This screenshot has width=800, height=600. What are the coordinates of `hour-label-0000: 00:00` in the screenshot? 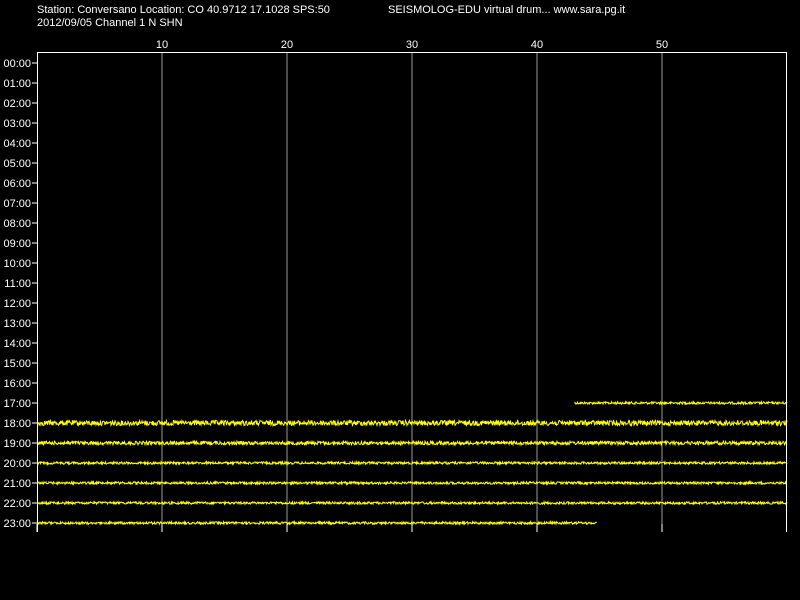 It's located at (17, 64).